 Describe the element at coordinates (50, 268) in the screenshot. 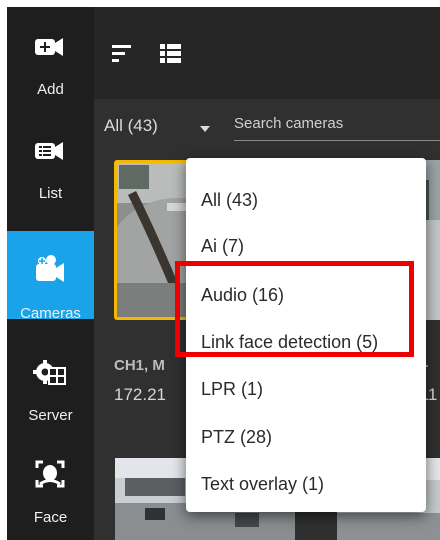

I see `cameras-icon` at that location.